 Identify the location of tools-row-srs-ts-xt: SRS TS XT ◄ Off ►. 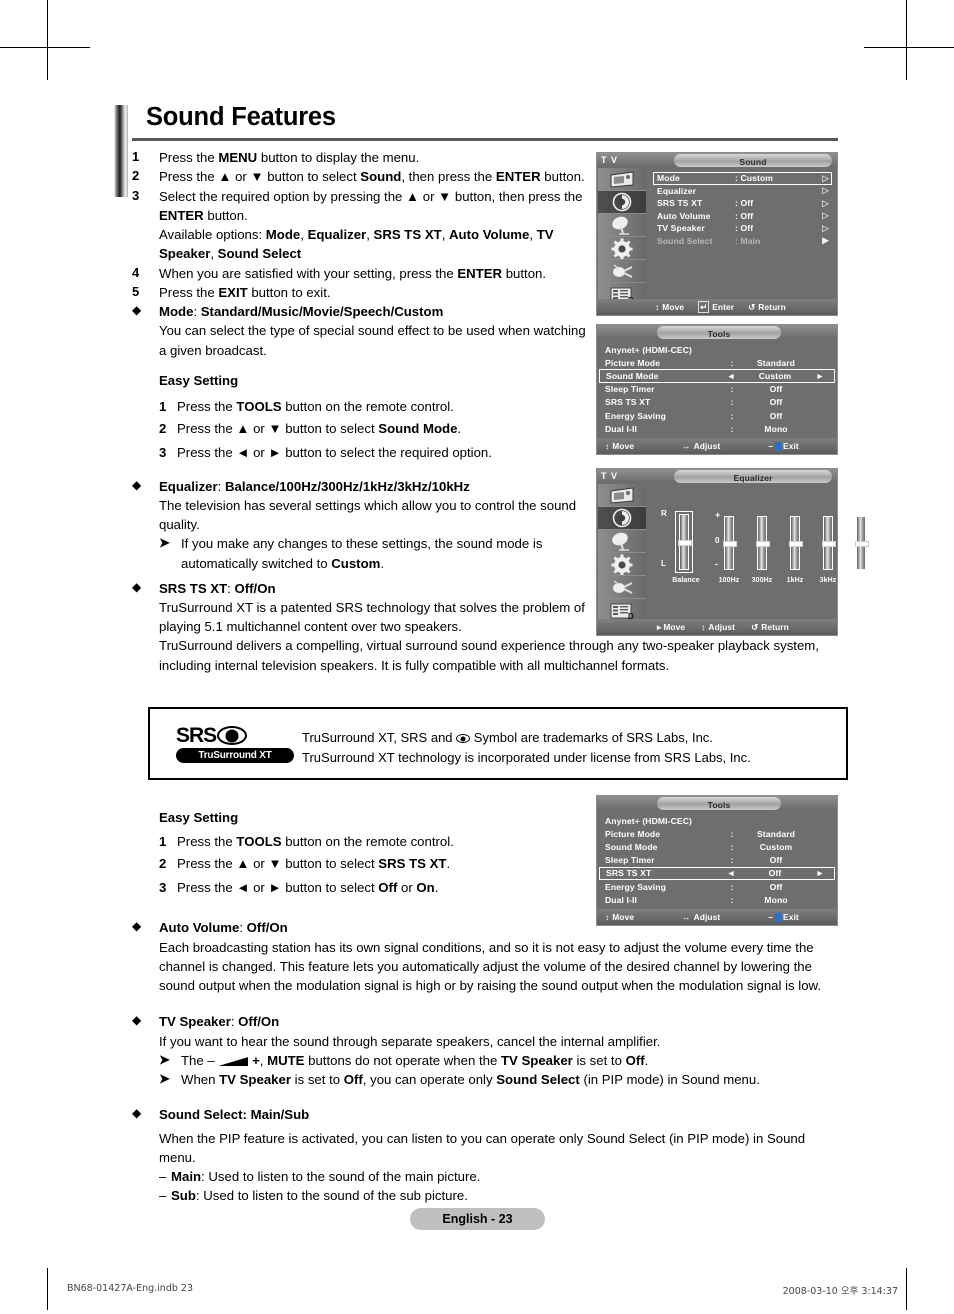
(717, 873).